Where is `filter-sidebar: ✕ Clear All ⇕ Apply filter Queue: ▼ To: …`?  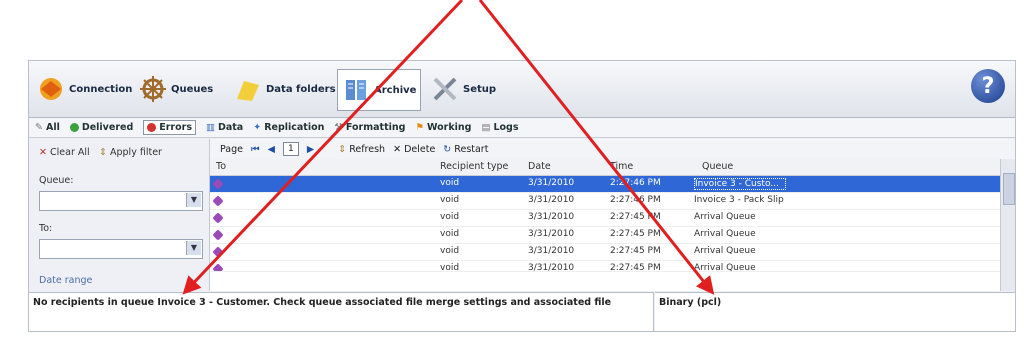
filter-sidebar: ✕ Clear All ⇕ Apply filter Queue: ▼ To: … is located at coordinates (119, 215).